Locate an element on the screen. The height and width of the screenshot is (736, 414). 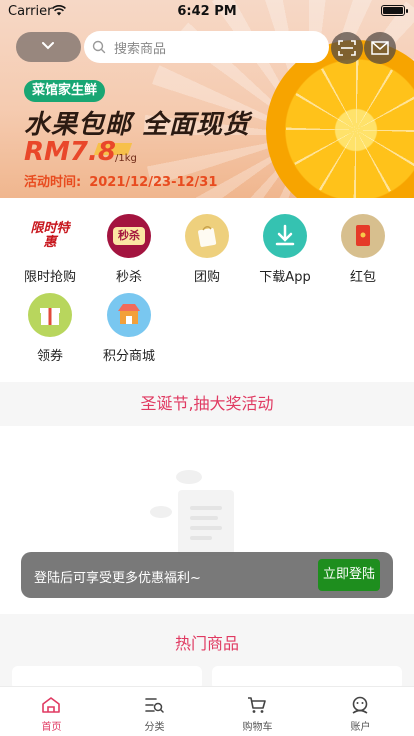
location-dropdown is located at coordinates (48, 47).